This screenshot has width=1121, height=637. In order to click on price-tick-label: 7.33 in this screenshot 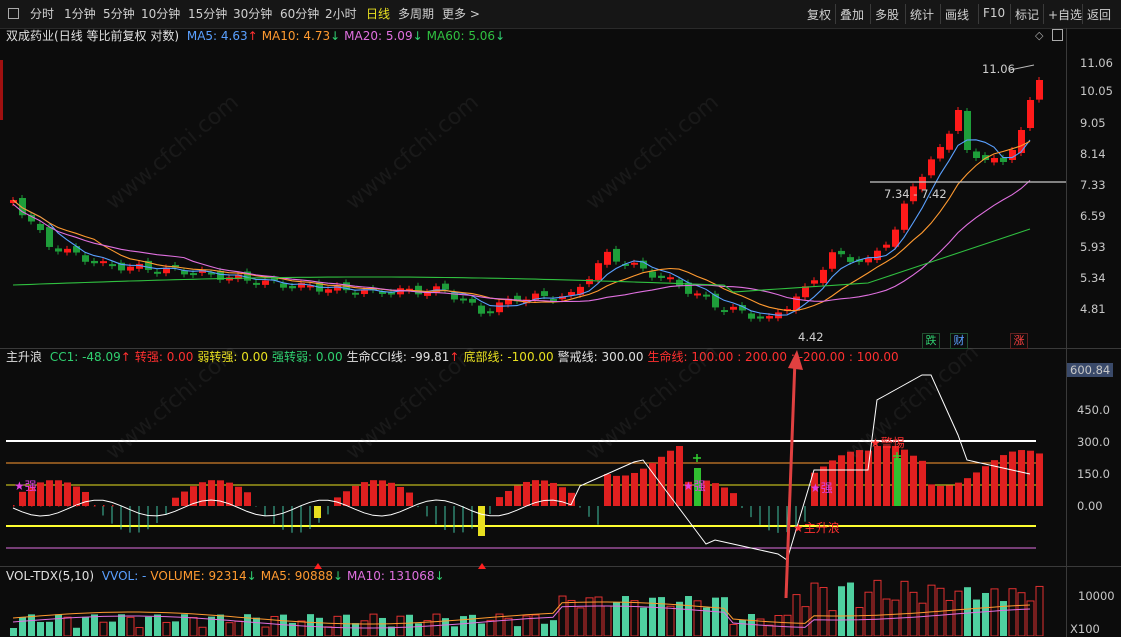, I will do `click(1093, 185)`.